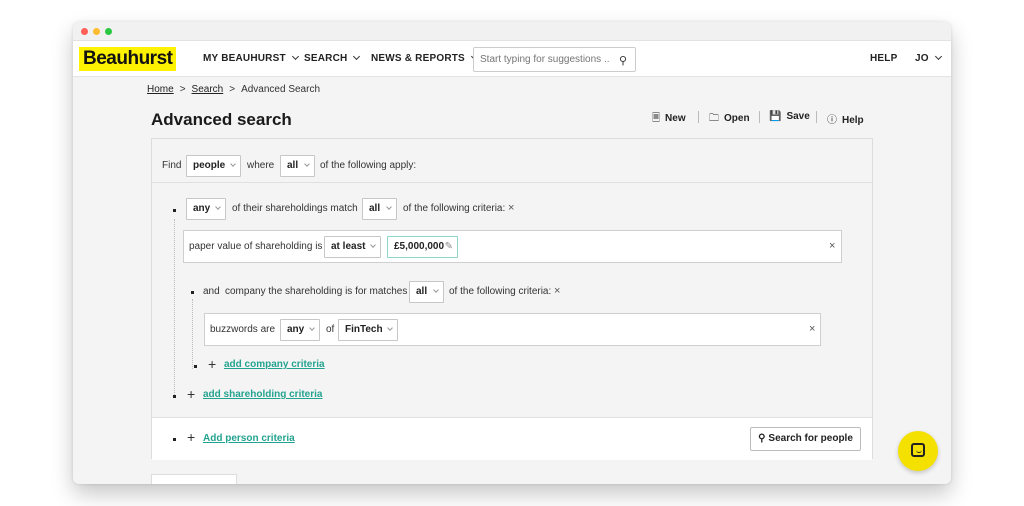 The width and height of the screenshot is (1024, 506). I want to click on help-label: Help, so click(853, 120).